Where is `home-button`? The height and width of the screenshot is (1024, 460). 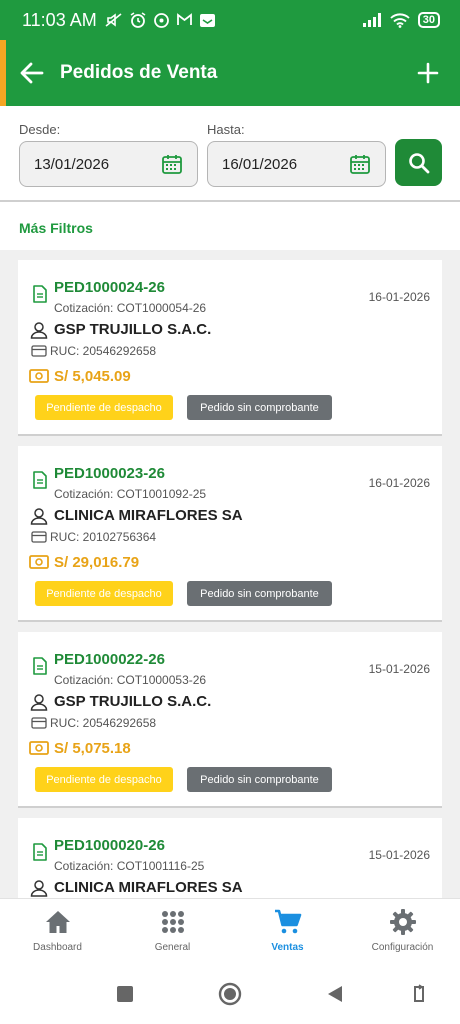 home-button is located at coordinates (230, 994).